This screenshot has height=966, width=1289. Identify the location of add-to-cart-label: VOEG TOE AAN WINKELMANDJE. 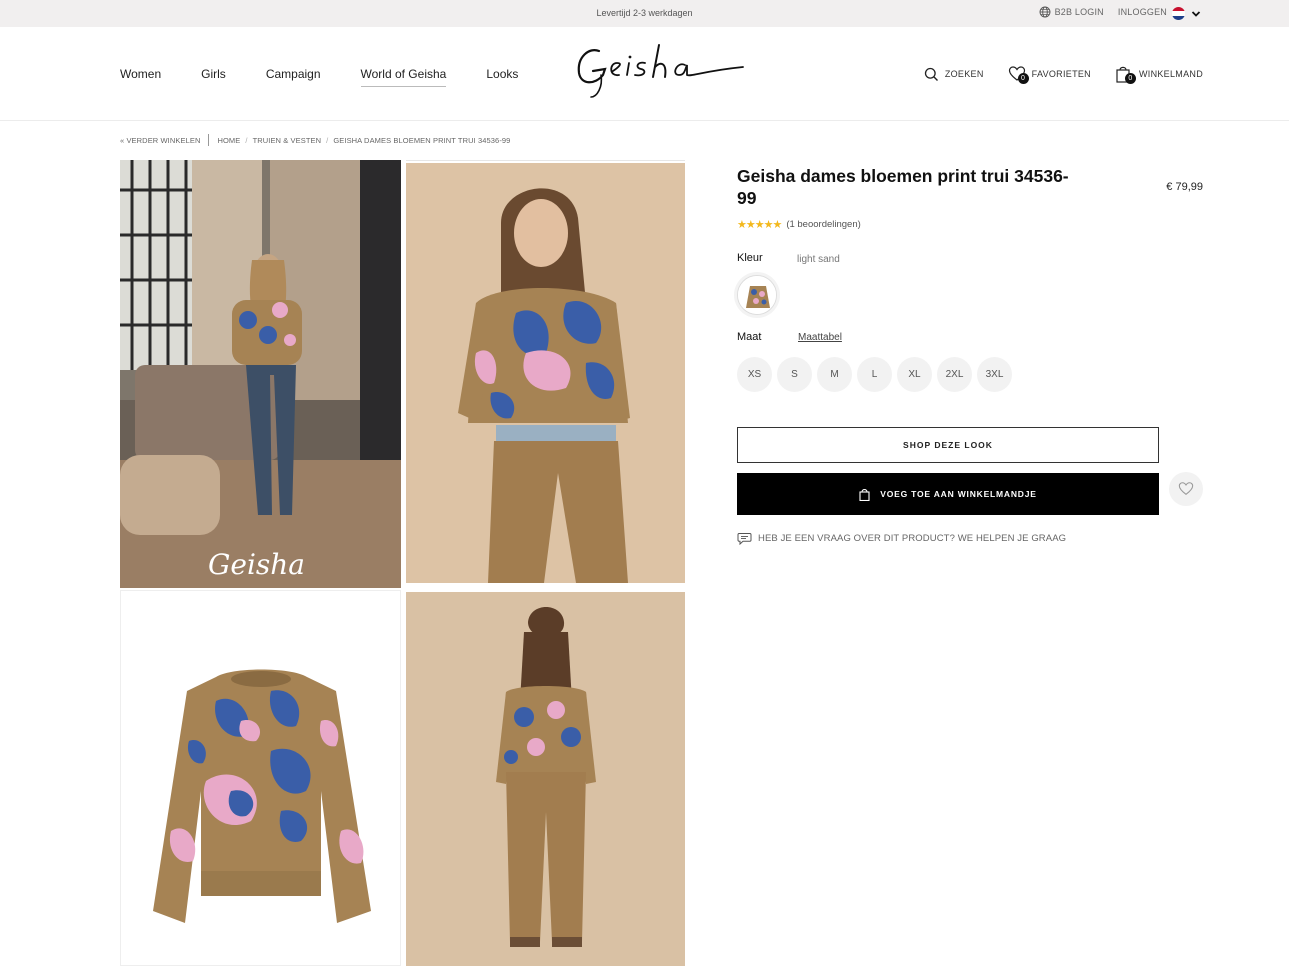
(958, 494).